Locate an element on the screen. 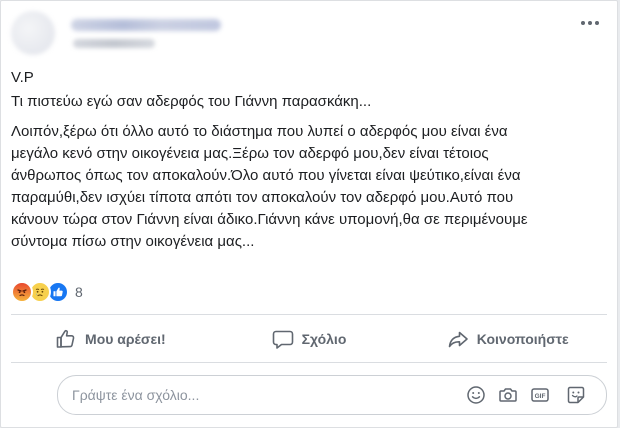 This screenshot has height=428, width=620. comment-button: Σχόλιο is located at coordinates (309, 339).